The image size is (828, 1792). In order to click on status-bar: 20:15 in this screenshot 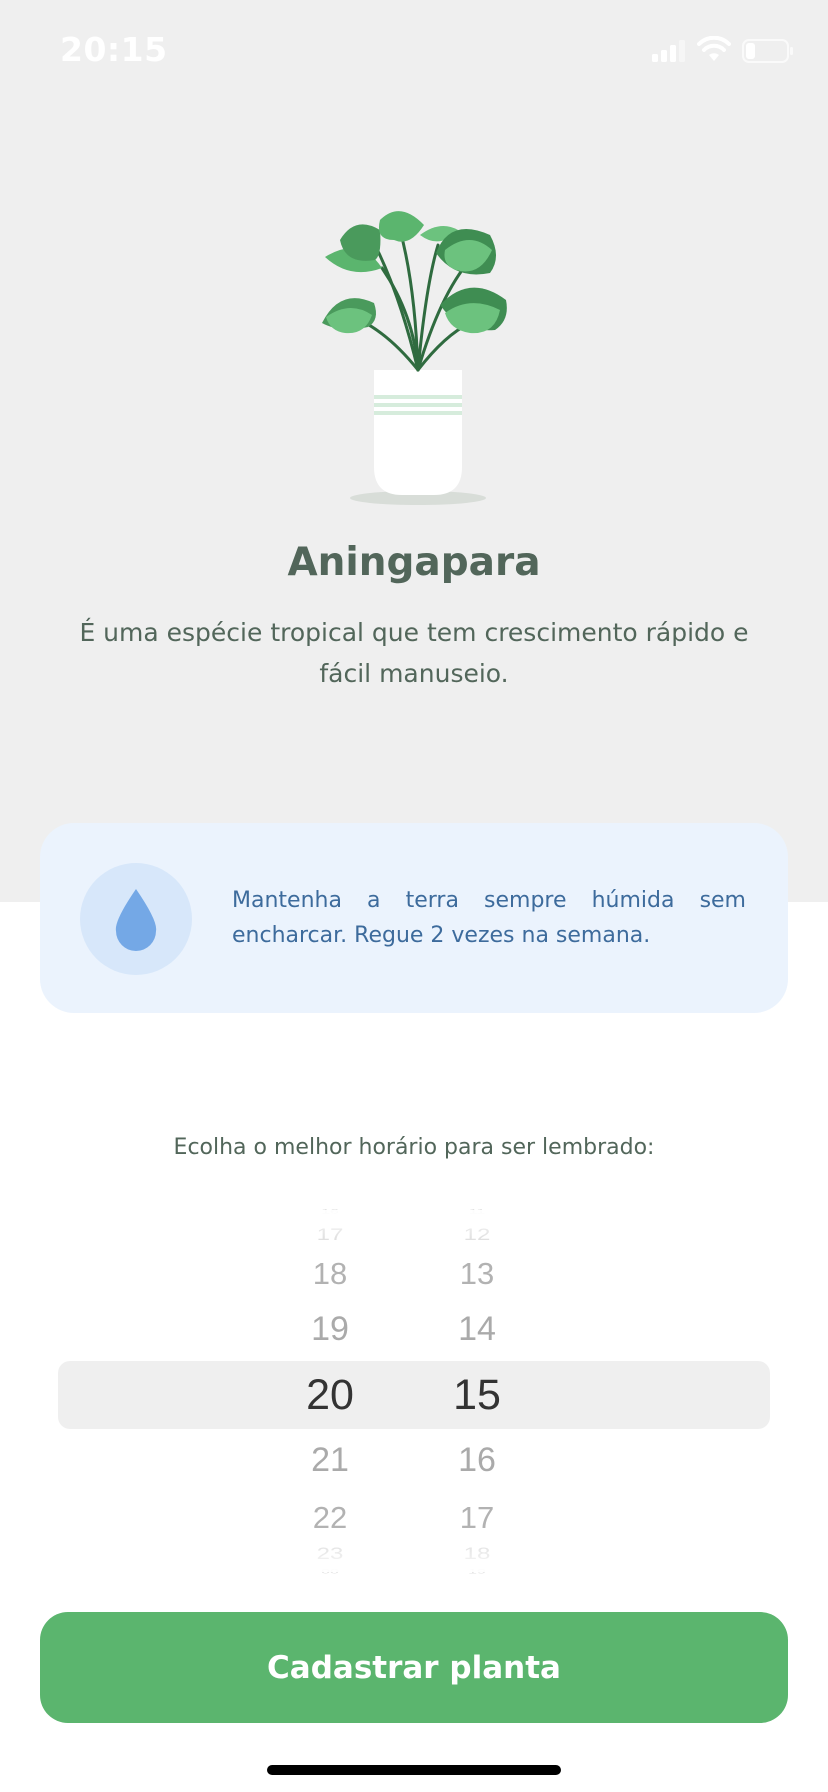, I will do `click(414, 50)`.